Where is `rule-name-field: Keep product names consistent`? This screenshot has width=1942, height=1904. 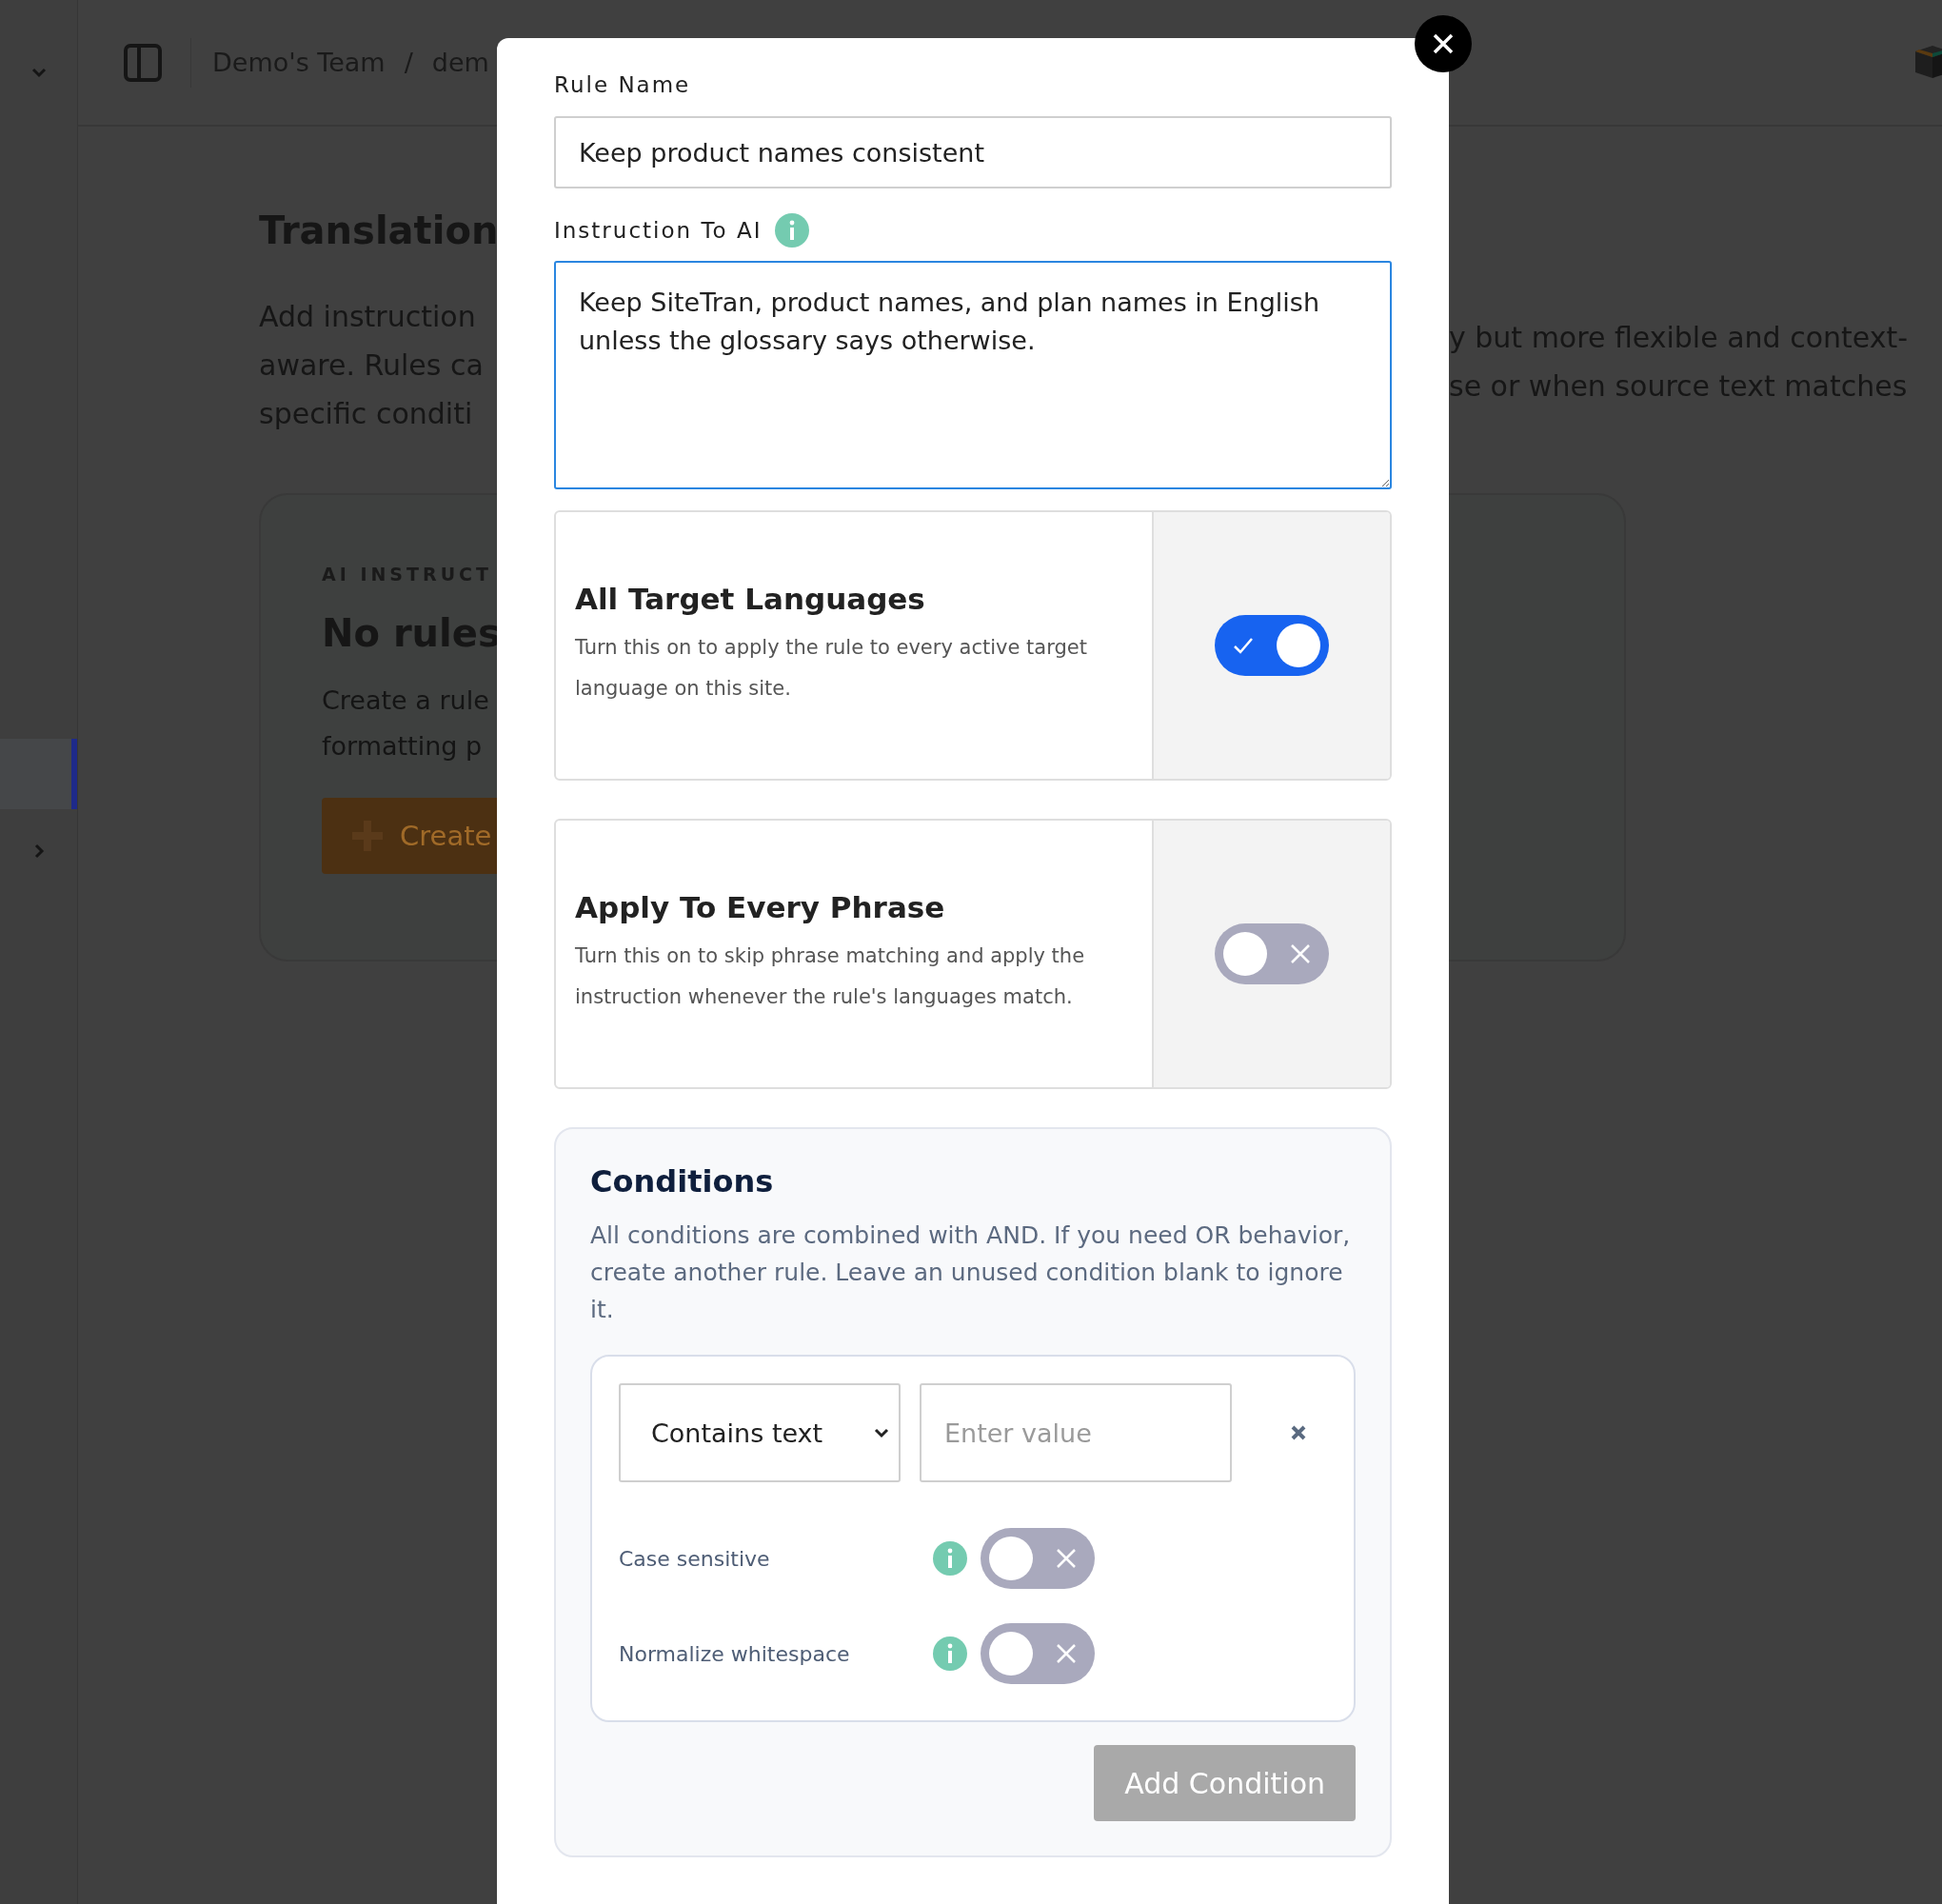
rule-name-field: Keep product names consistent is located at coordinates (973, 152).